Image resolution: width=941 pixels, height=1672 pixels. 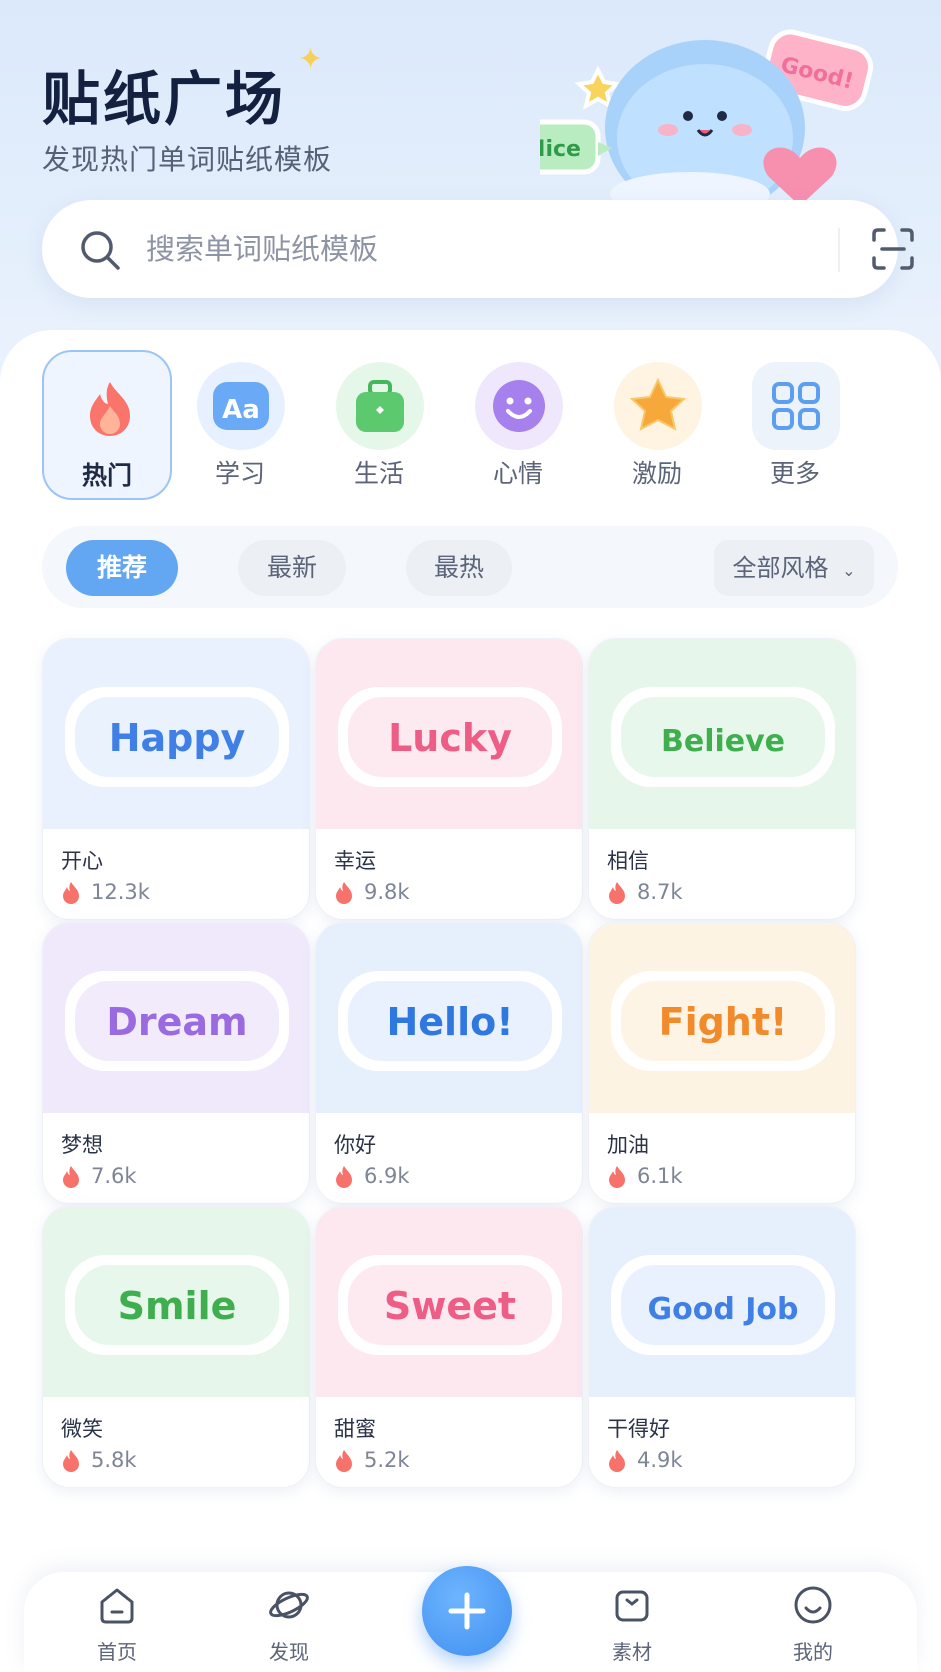 I want to click on page-subtitle: 发现热门单词贴纸模板, so click(x=187, y=159).